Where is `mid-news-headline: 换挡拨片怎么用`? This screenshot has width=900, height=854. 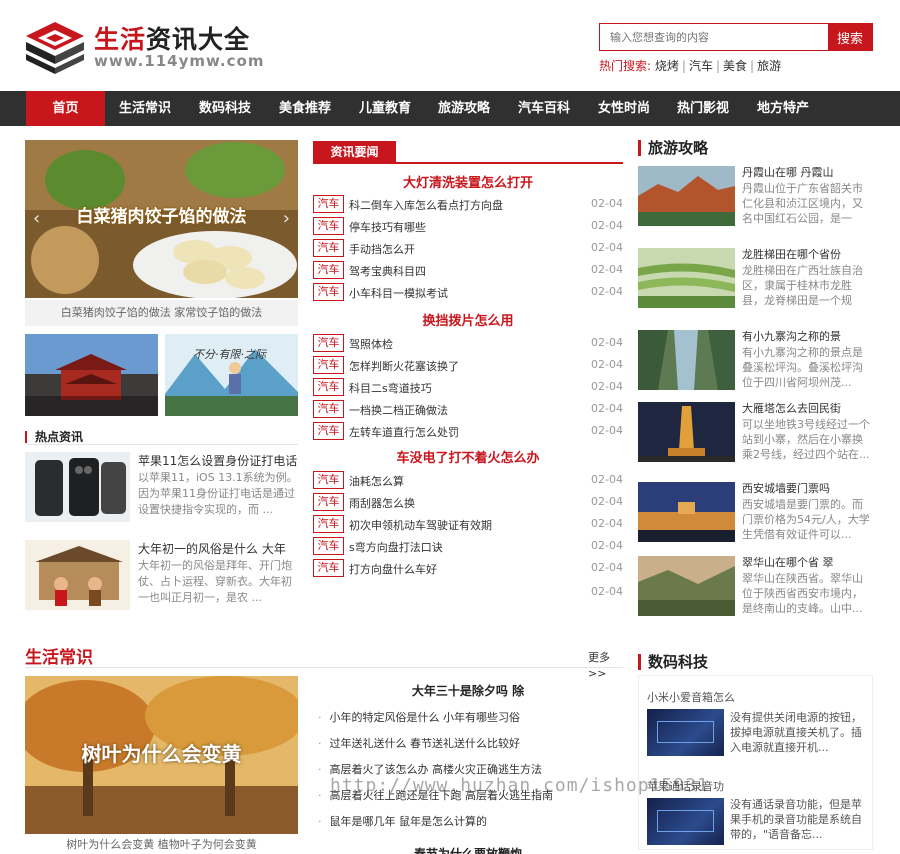 mid-news-headline: 换挡拨片怎么用 is located at coordinates (468, 319).